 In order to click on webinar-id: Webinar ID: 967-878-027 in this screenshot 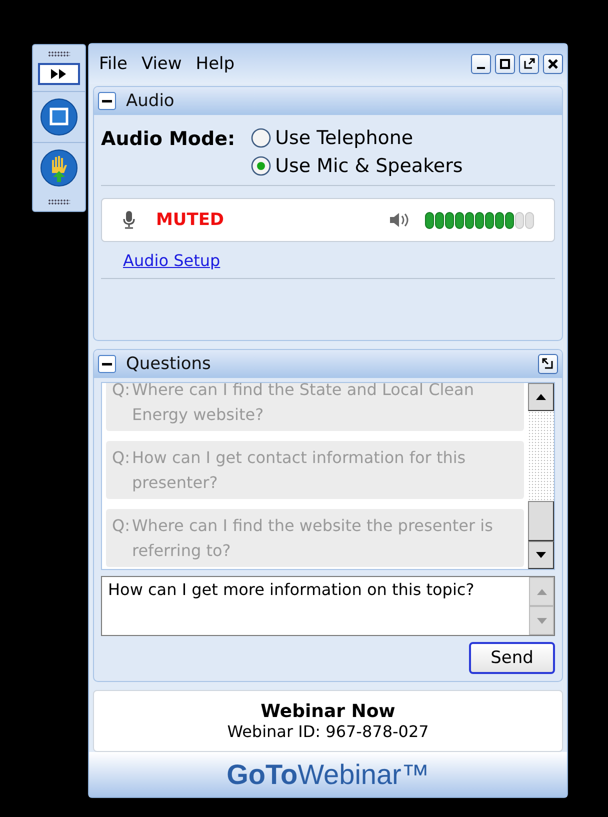, I will do `click(328, 731)`.